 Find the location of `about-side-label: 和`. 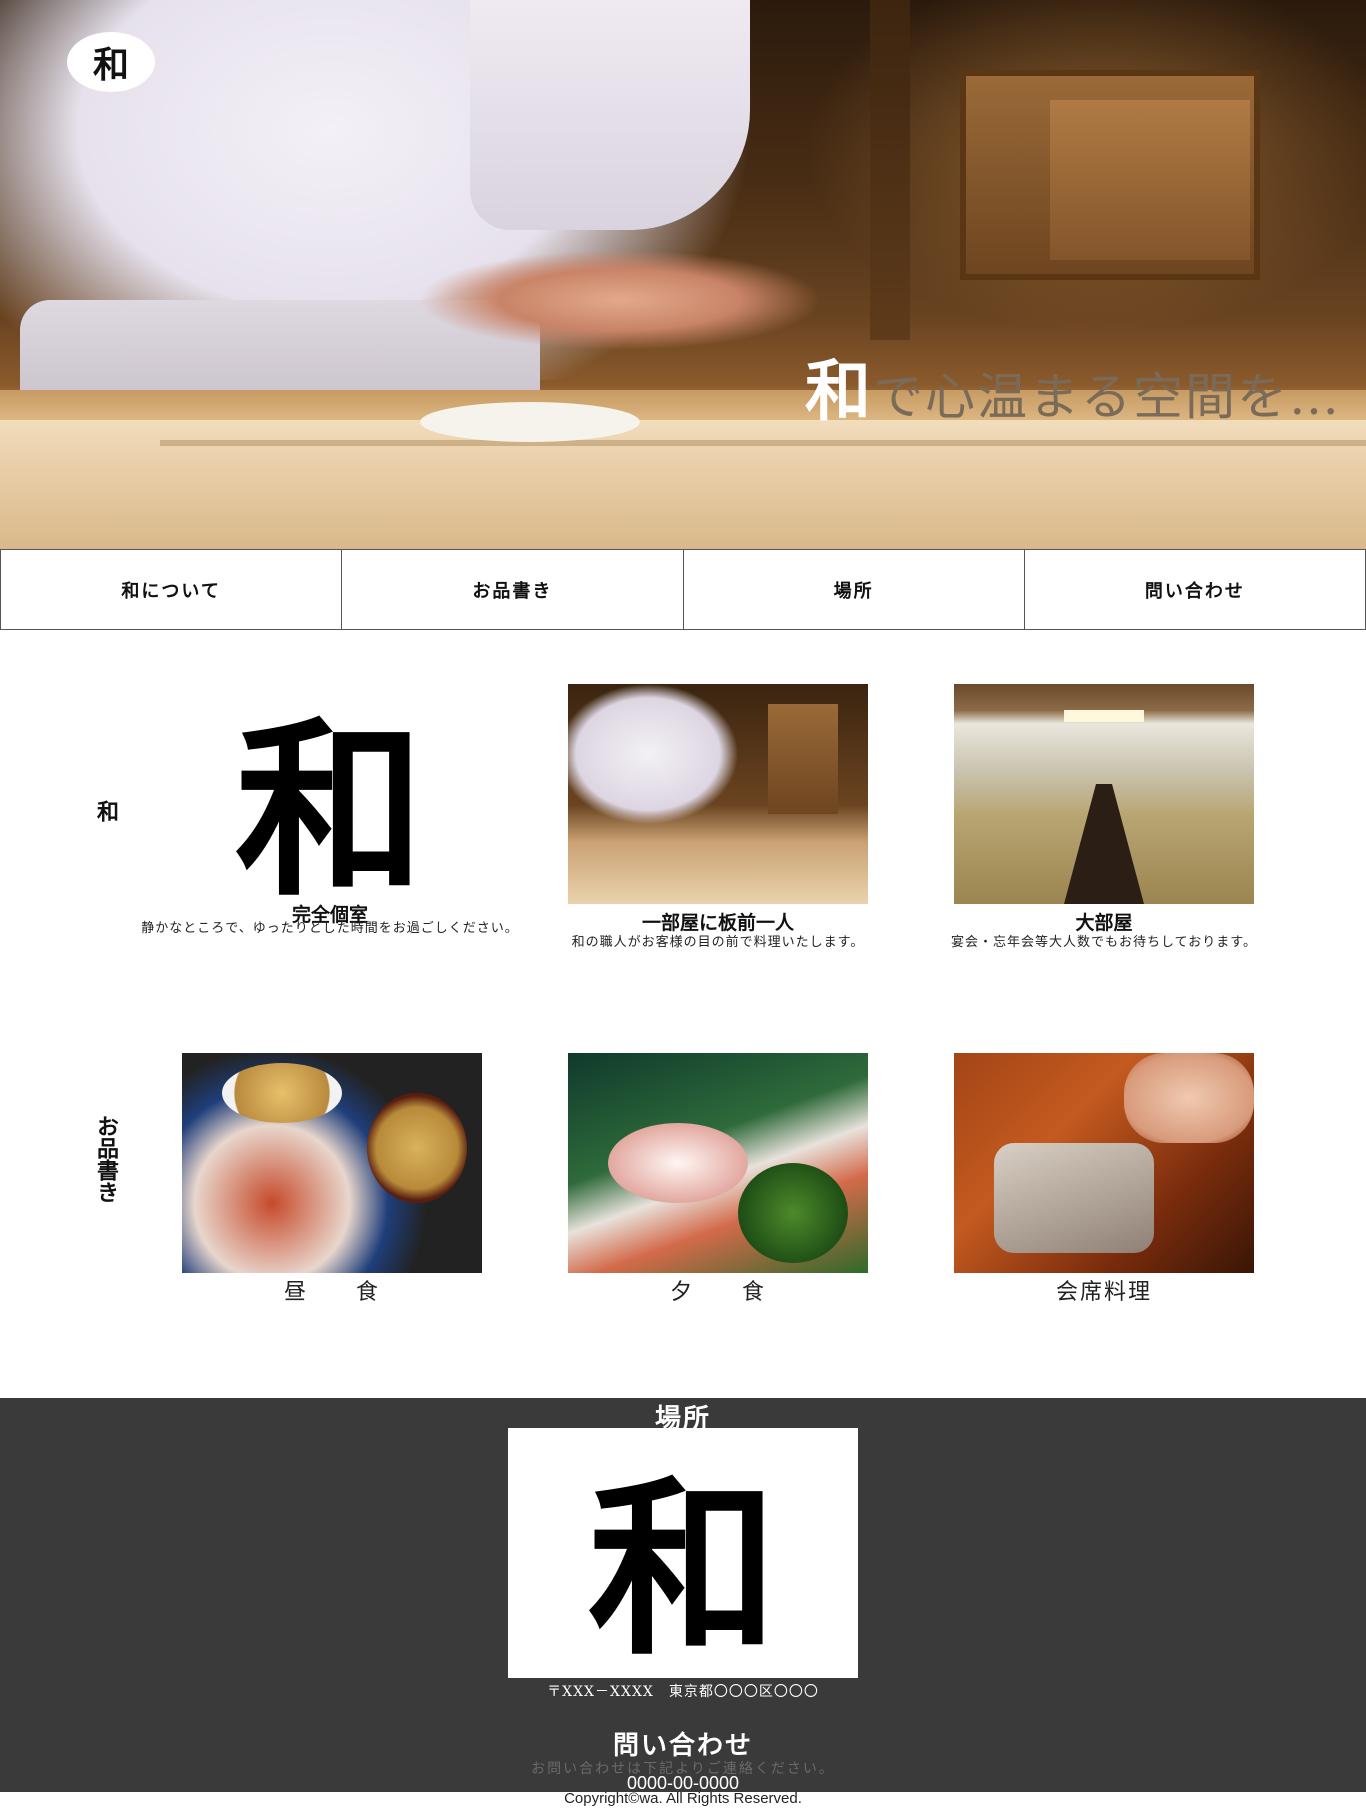

about-side-label: 和 is located at coordinates (106, 811).